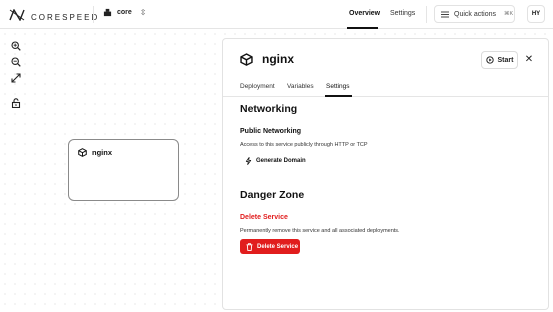 The width and height of the screenshot is (553, 312). Describe the element at coordinates (505, 60) in the screenshot. I see `start-label: Start` at that location.